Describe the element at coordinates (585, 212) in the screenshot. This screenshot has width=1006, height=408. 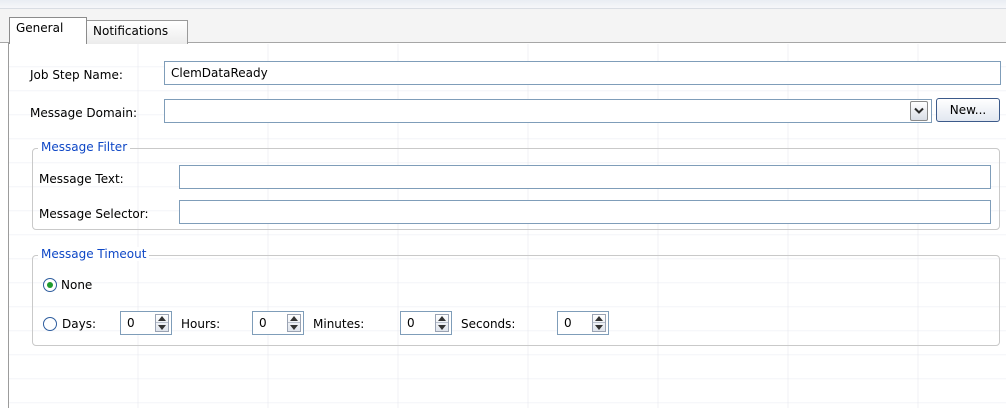
I see `message-selector-input` at that location.